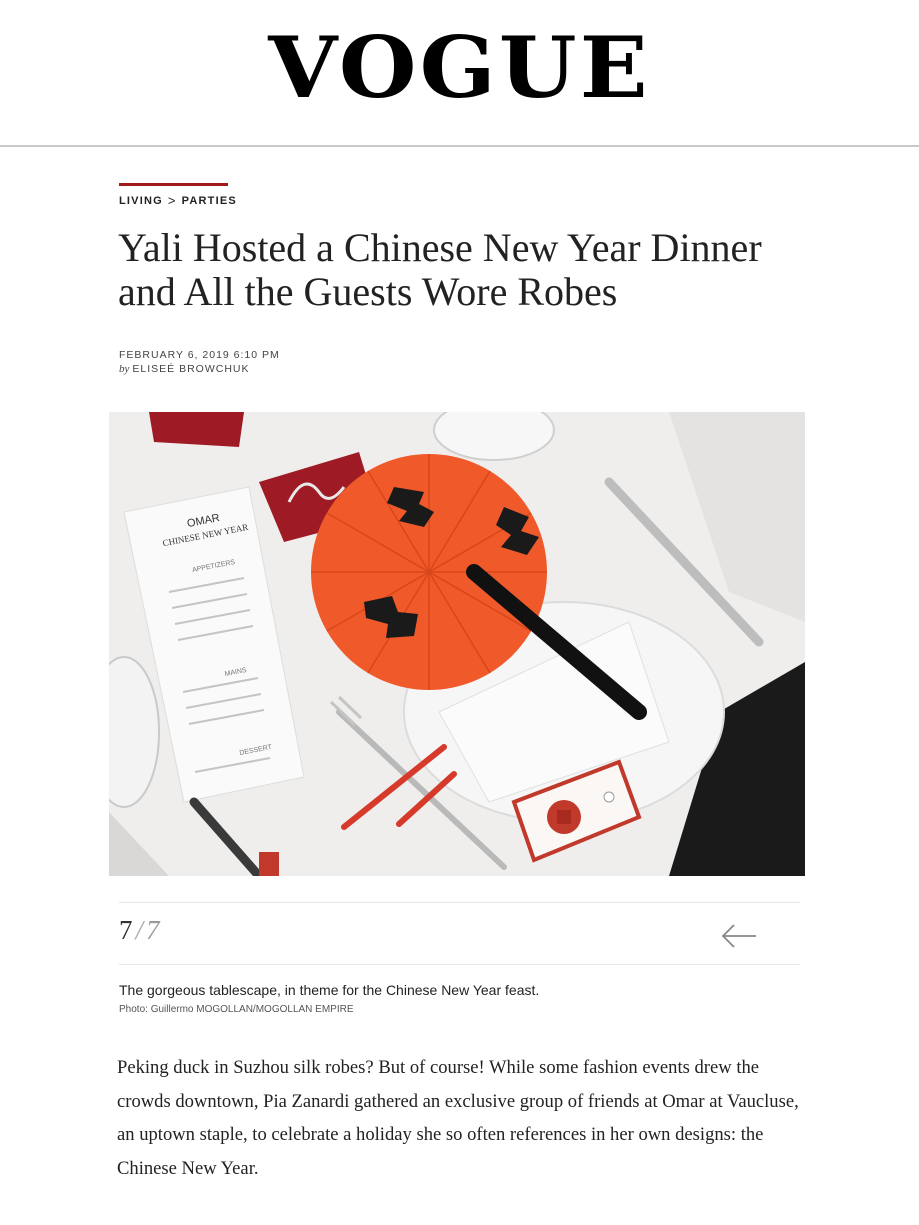  What do you see at coordinates (209, 201) in the screenshot?
I see `breadcrumb-subsection-link: PARTIES` at bounding box center [209, 201].